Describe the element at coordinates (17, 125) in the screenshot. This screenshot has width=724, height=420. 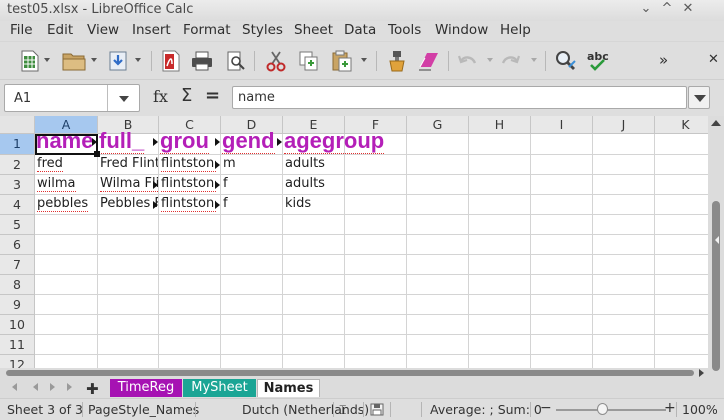
I see `select-all-corner` at that location.